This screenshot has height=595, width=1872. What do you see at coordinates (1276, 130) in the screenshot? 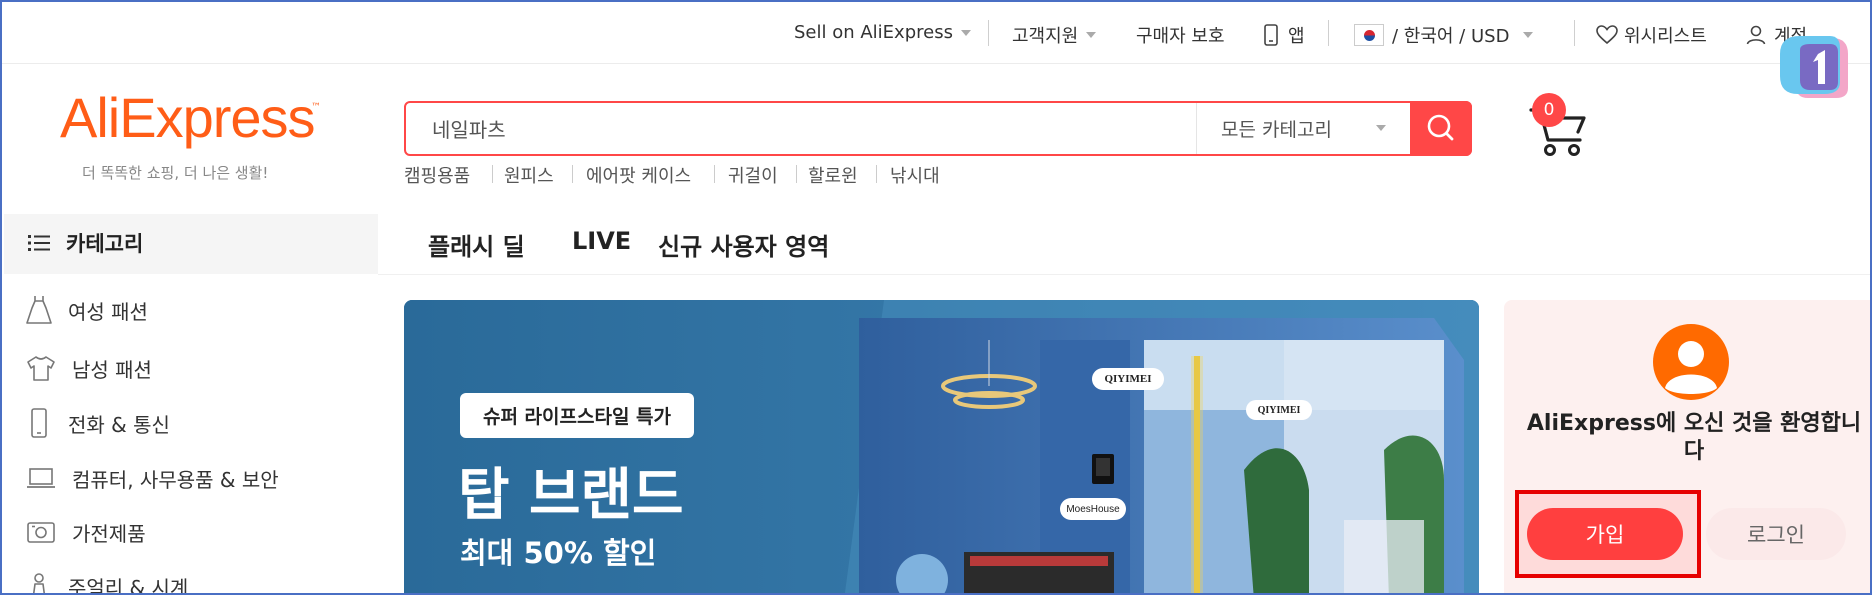
I see `category-dropdown-label: 모든 카테고리` at bounding box center [1276, 130].